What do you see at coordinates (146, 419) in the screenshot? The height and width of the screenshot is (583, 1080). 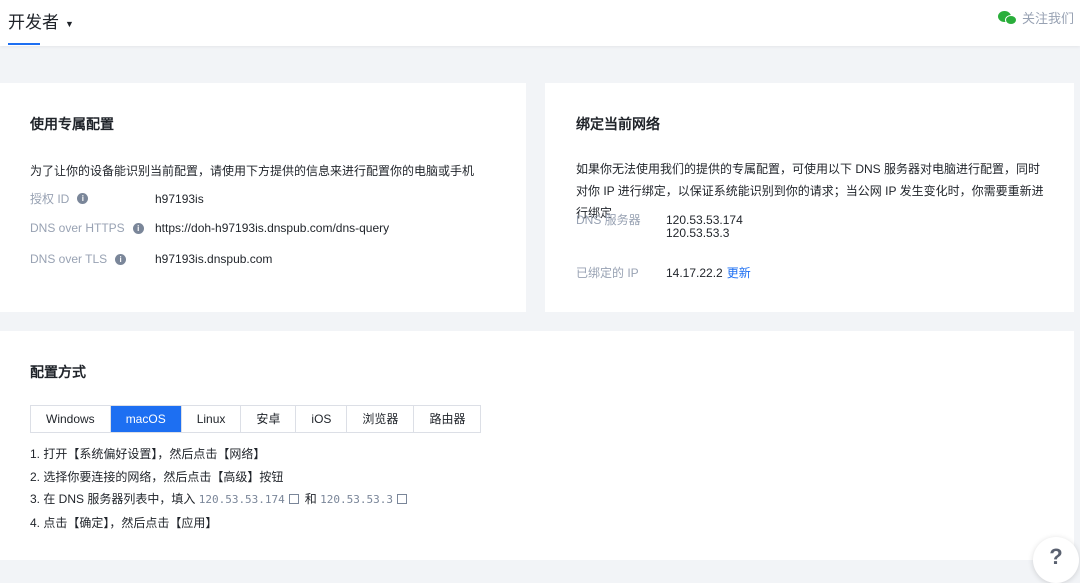 I see `tab-macos: macOS` at bounding box center [146, 419].